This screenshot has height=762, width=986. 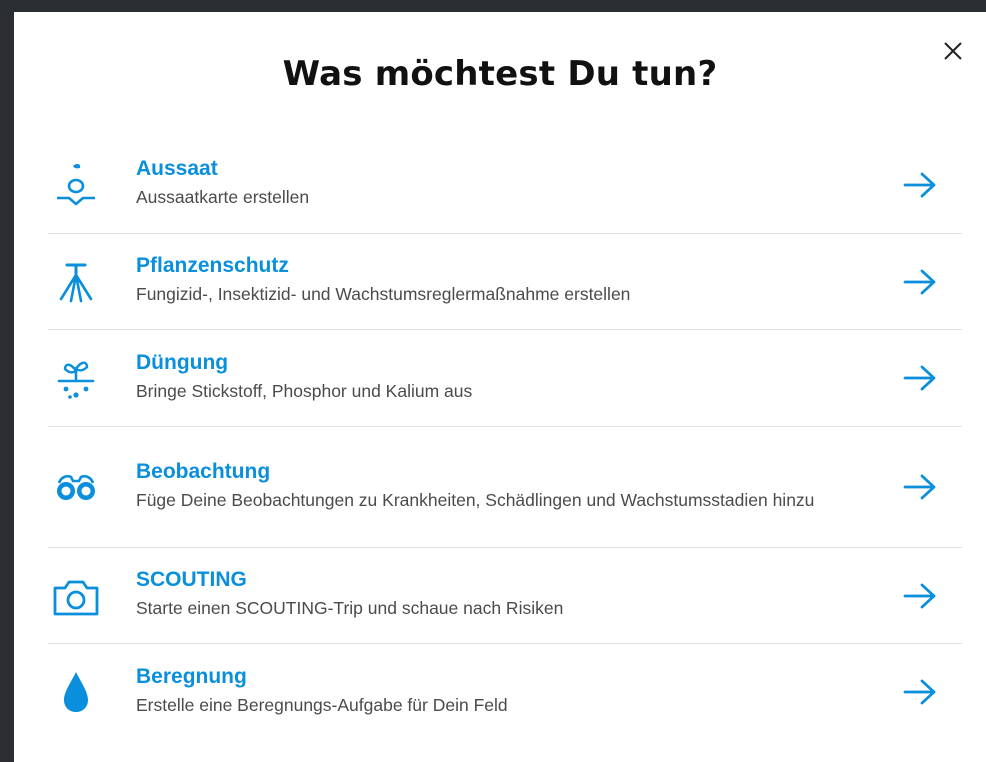 I want to click on action-item-aussaat: Aussaat Aussaatkarte erstellen, so click(x=505, y=185).